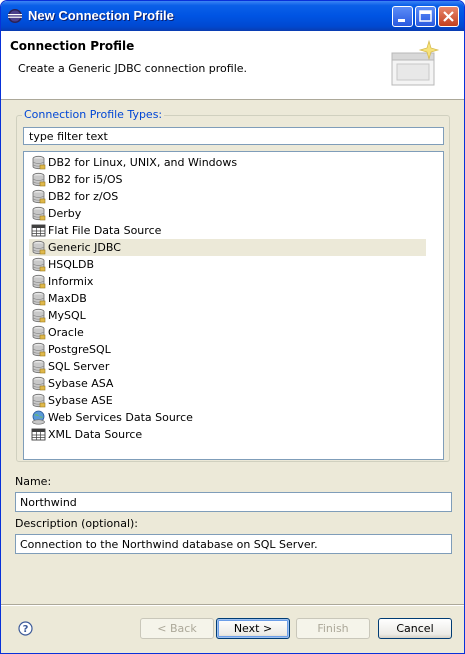 Image resolution: width=465 pixels, height=654 pixels. What do you see at coordinates (227, 349) in the screenshot?
I see `list-item: PostgreSQL` at bounding box center [227, 349].